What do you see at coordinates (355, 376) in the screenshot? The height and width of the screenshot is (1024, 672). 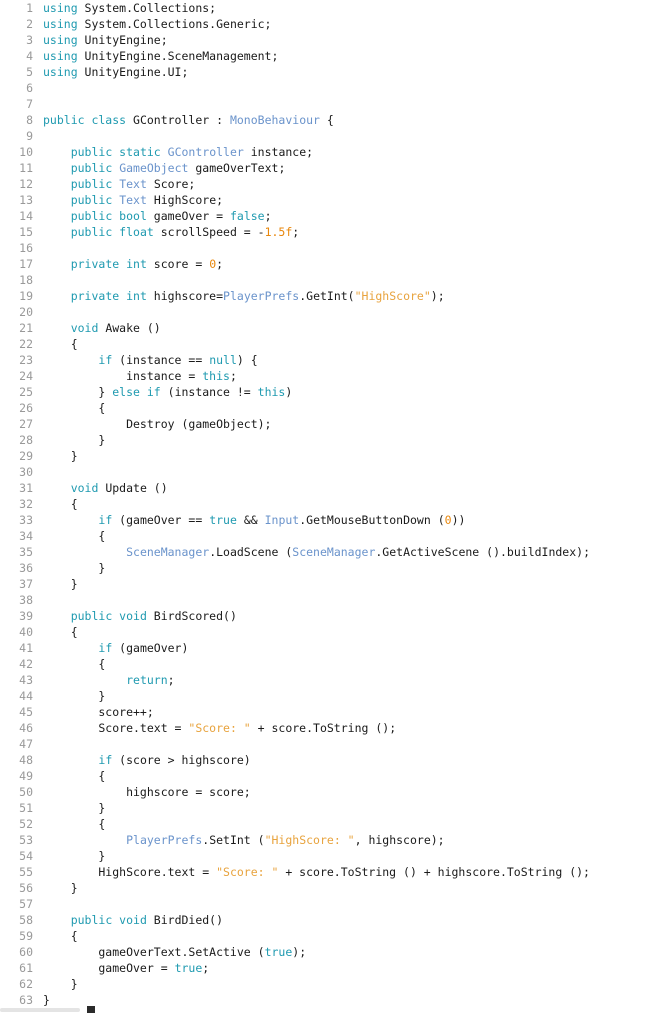 I see `line-content: instance = this;` at bounding box center [355, 376].